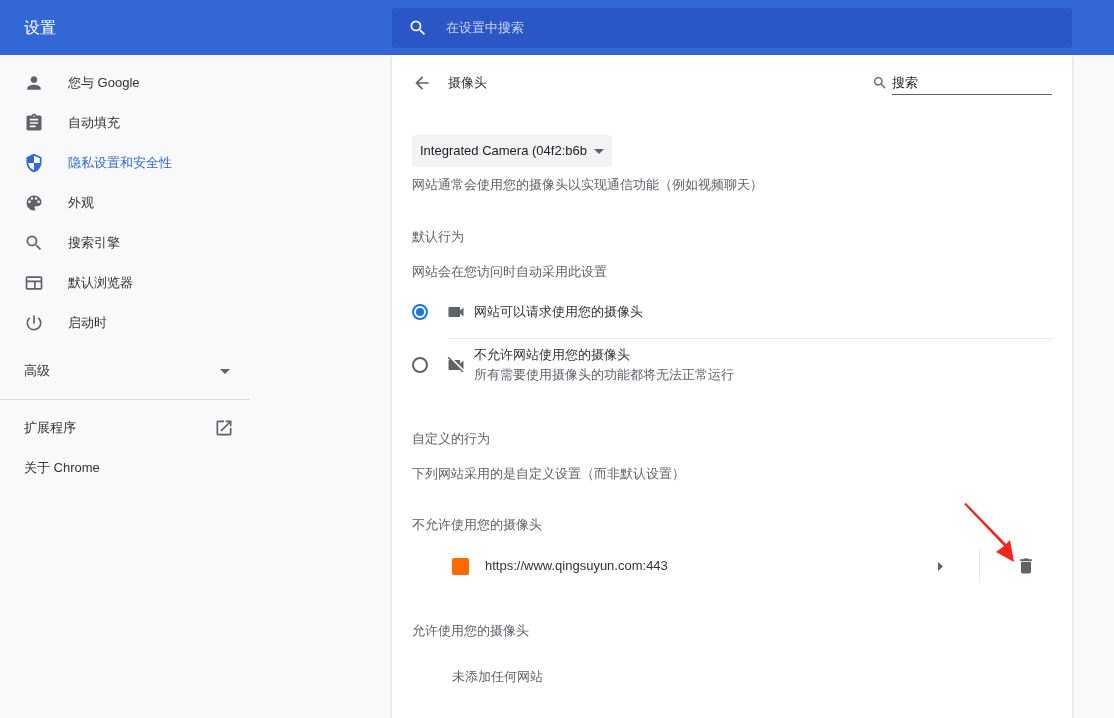 This screenshot has height=718, width=1114. Describe the element at coordinates (588, 185) in the screenshot. I see `description-text: 网站通常会使用您的摄像头以实现通信功能（例如视频聊天）` at that location.